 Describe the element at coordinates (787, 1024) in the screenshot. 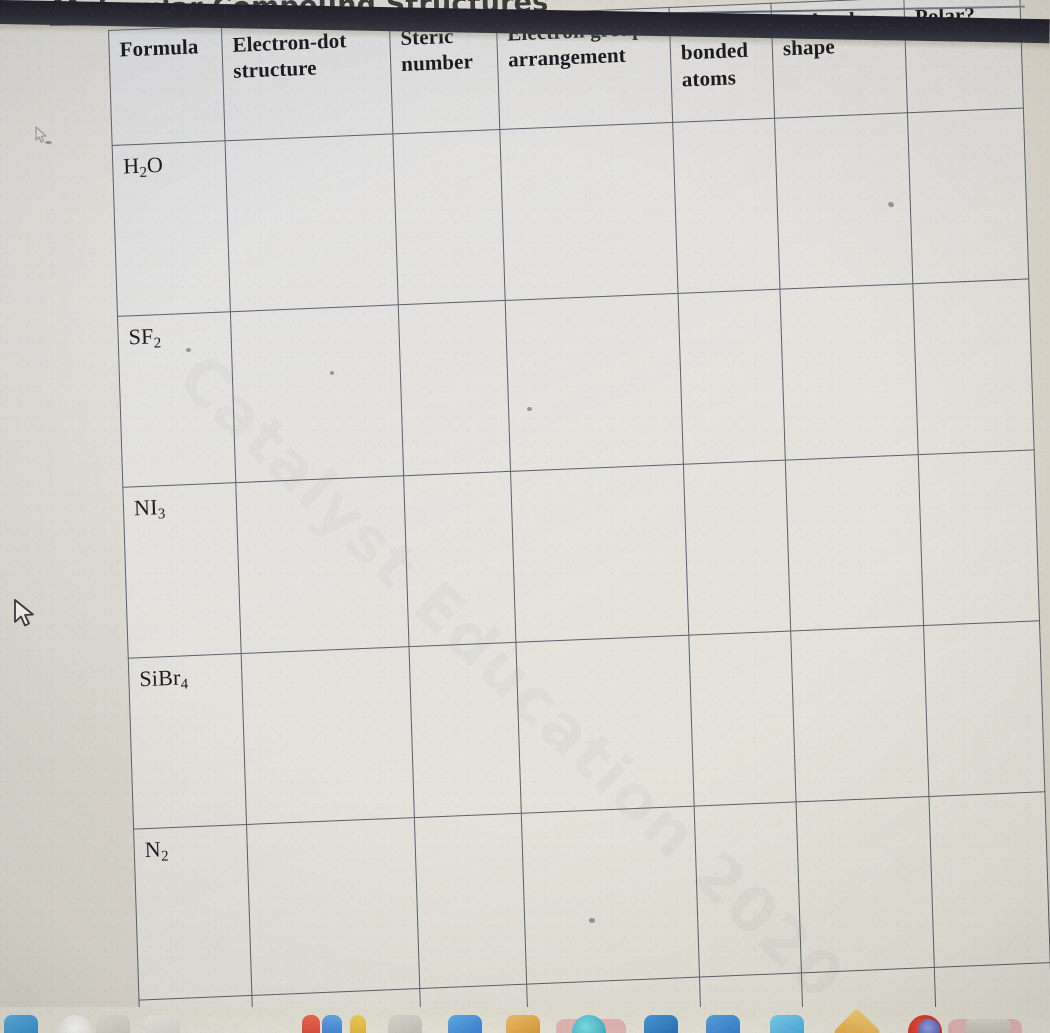

I see `taskbar-icon-cyan-cloud` at that location.